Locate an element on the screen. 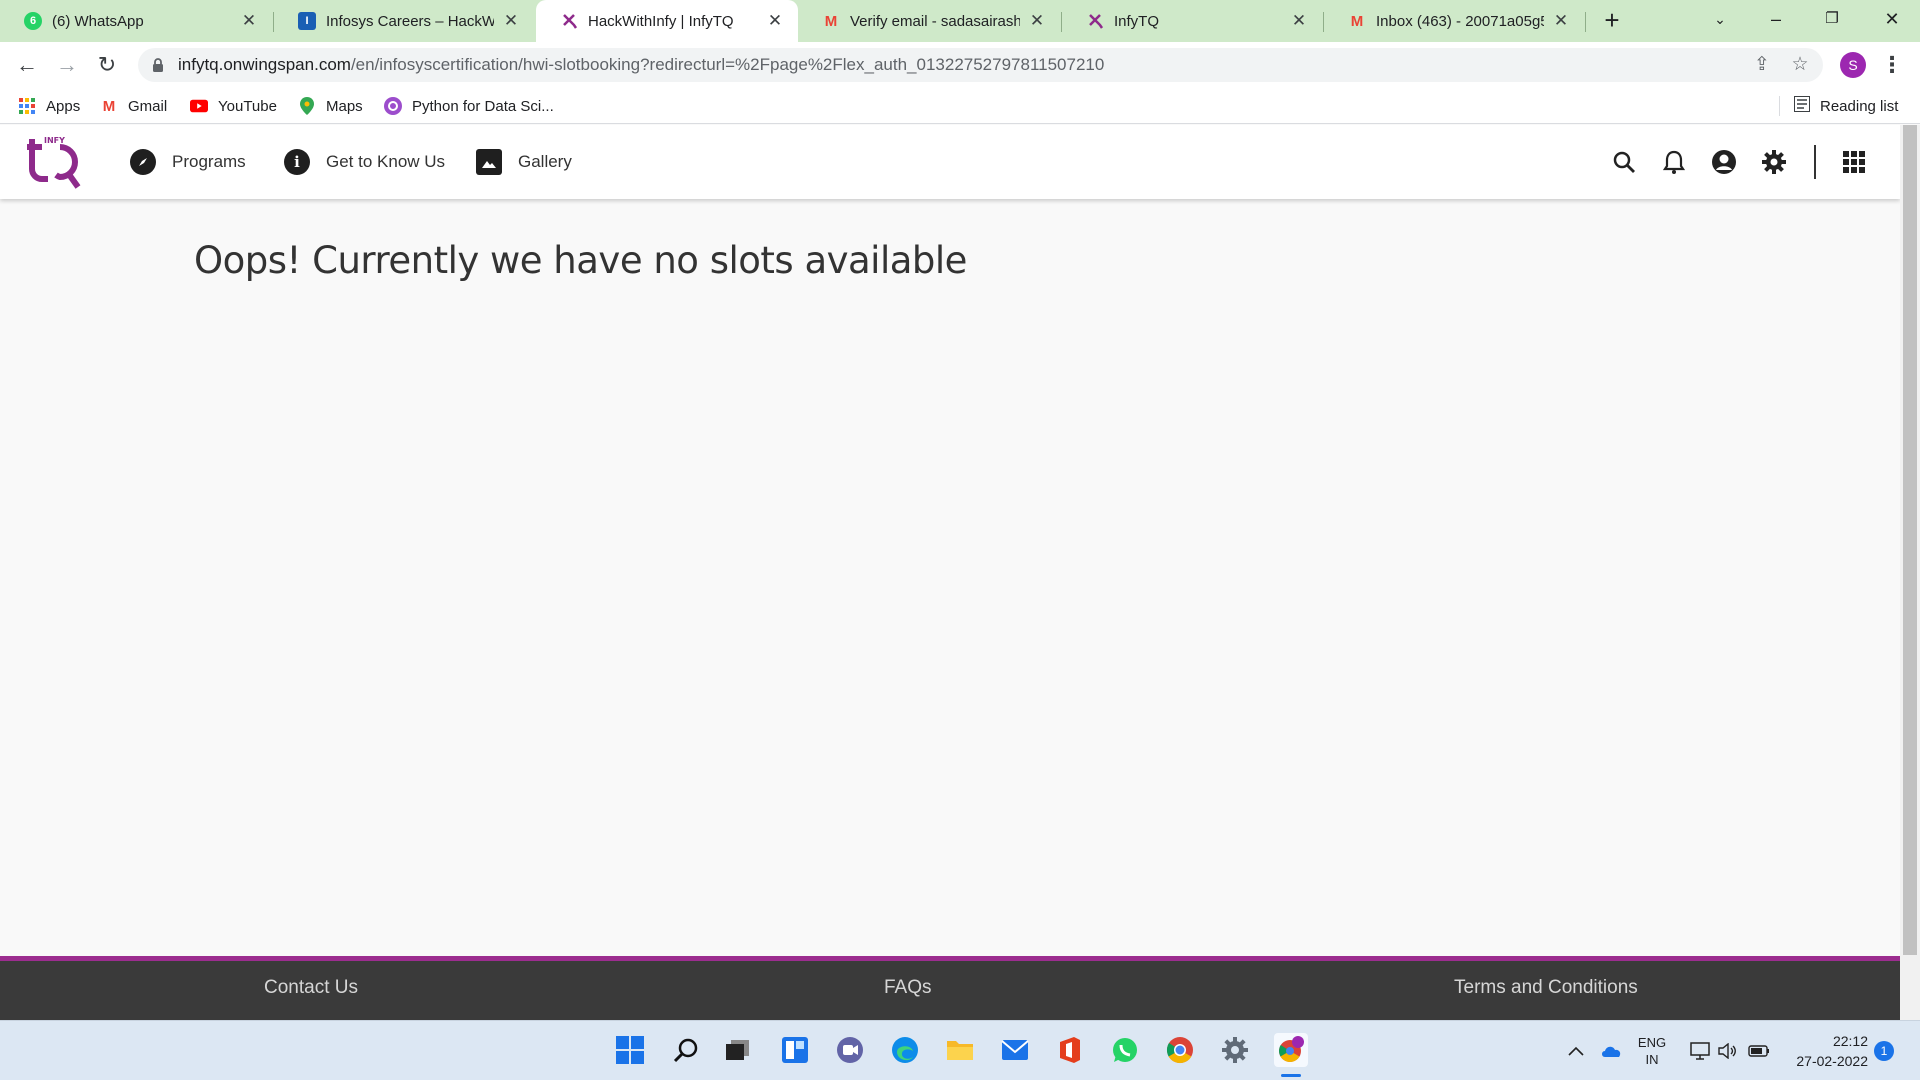 The width and height of the screenshot is (1920, 1080). settings-gear-icon is located at coordinates (1774, 162).